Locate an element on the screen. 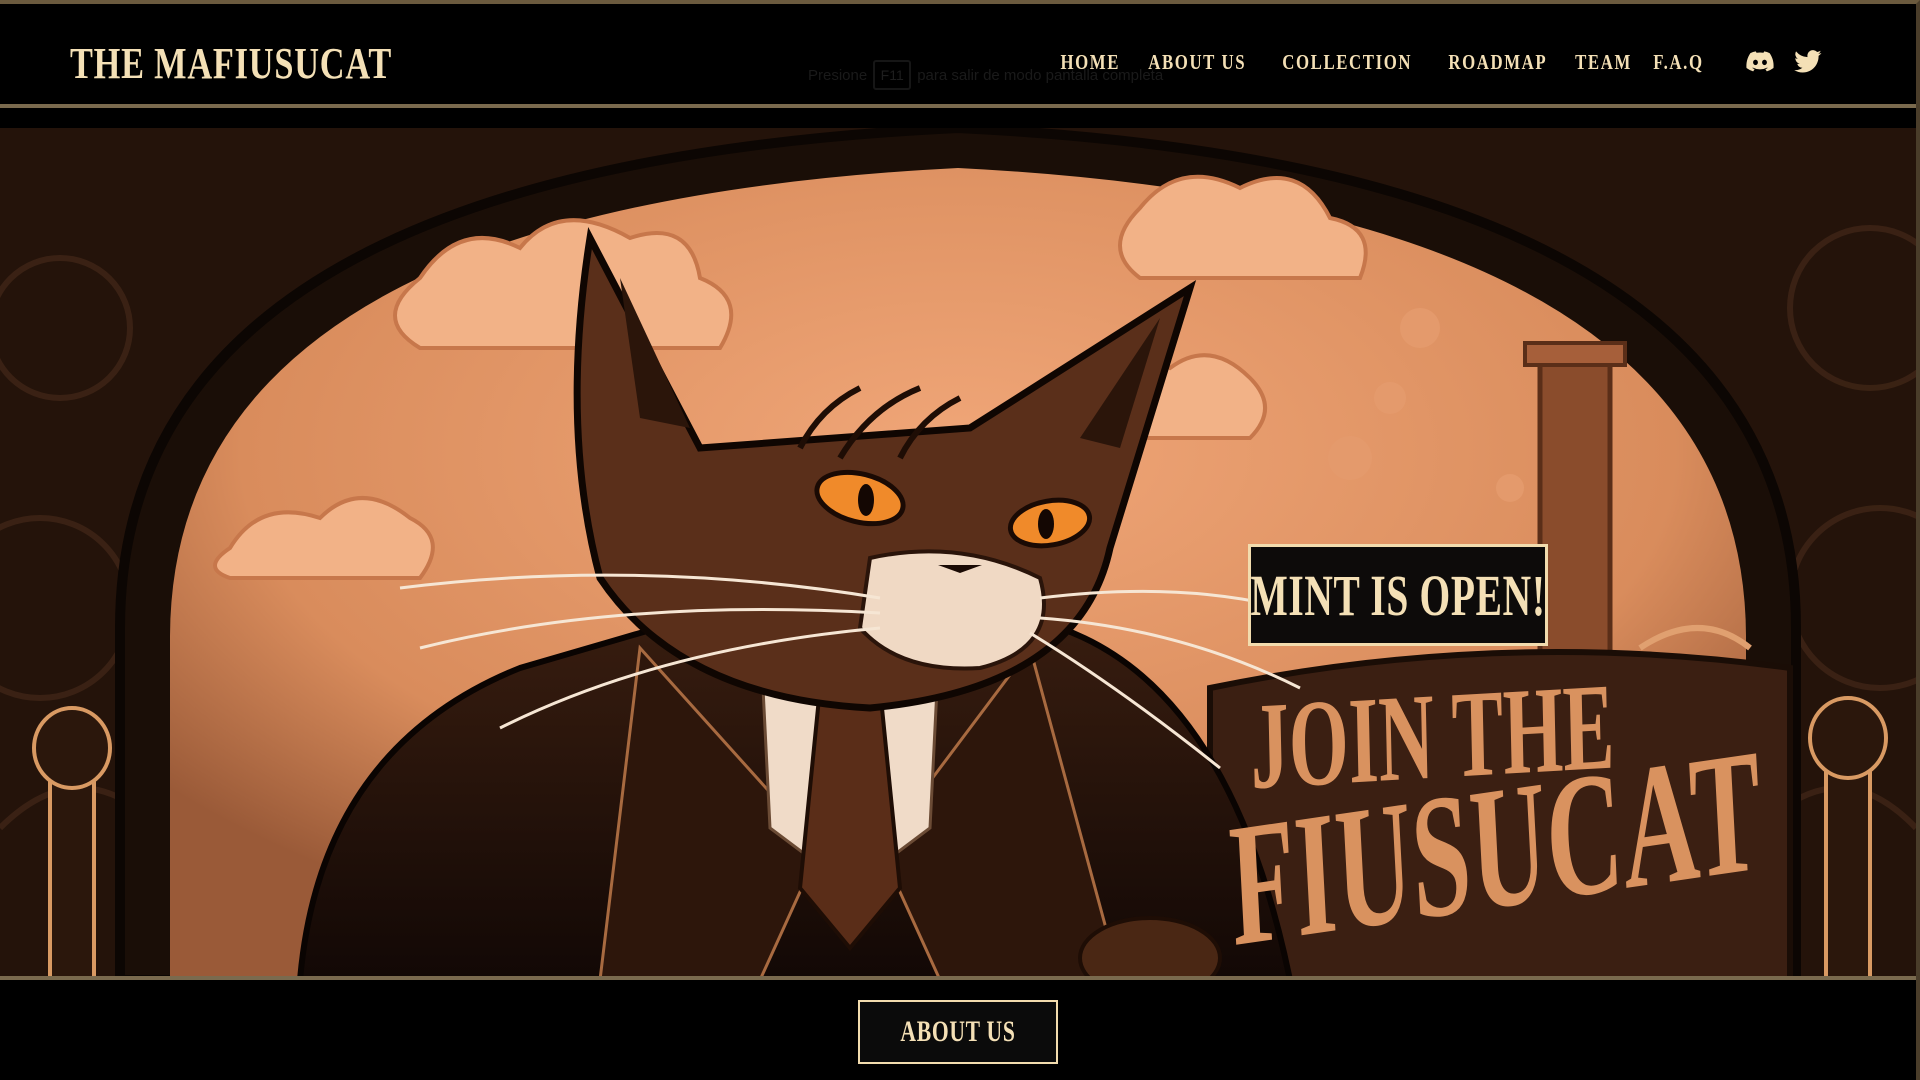  discord-icon is located at coordinates (1760, 62).